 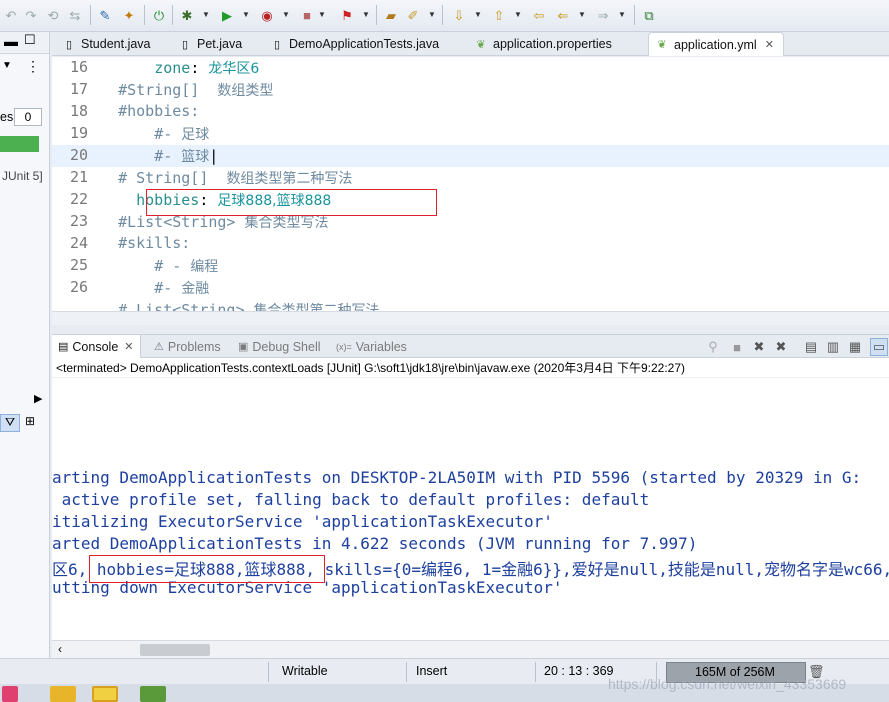 I want to click on open-folder-icon: ▰, so click(x=391, y=15).